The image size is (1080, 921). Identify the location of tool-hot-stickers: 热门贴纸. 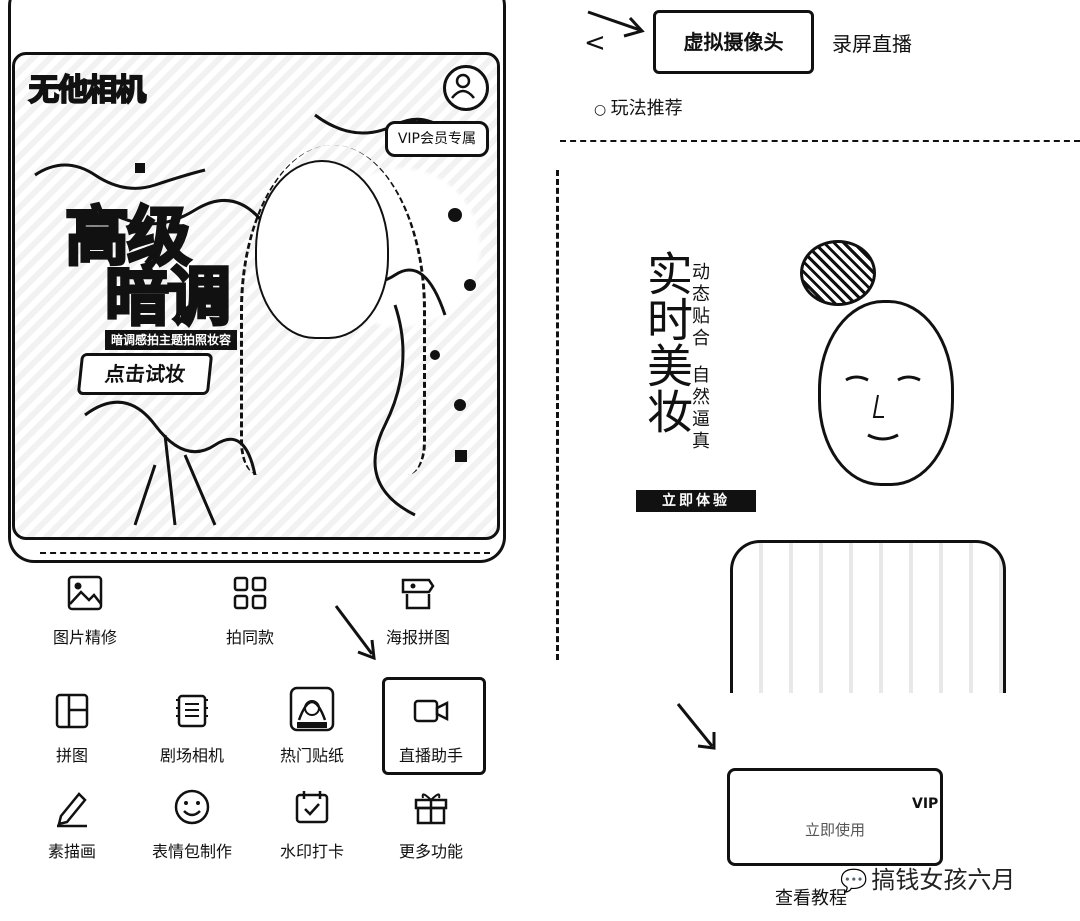
(312, 726).